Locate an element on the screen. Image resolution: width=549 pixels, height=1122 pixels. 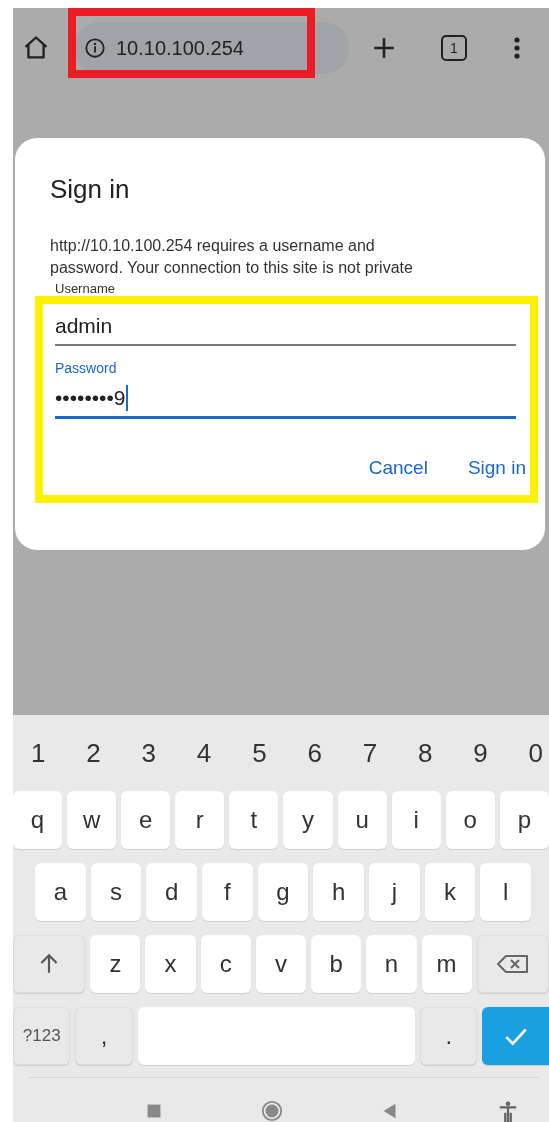
letter-key: k is located at coordinates (450, 892).